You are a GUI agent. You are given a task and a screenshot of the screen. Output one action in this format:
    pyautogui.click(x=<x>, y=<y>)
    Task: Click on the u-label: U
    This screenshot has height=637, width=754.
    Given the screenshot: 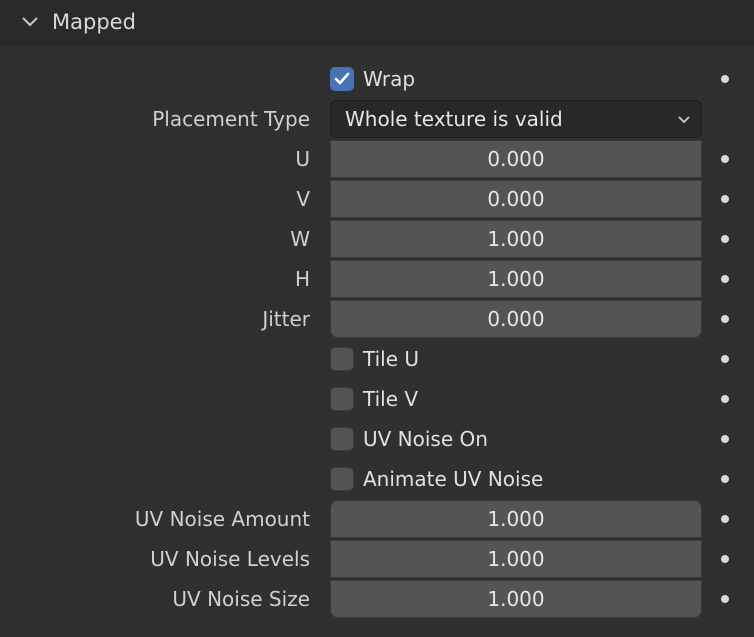 What is the action you would take?
    pyautogui.click(x=302, y=159)
    